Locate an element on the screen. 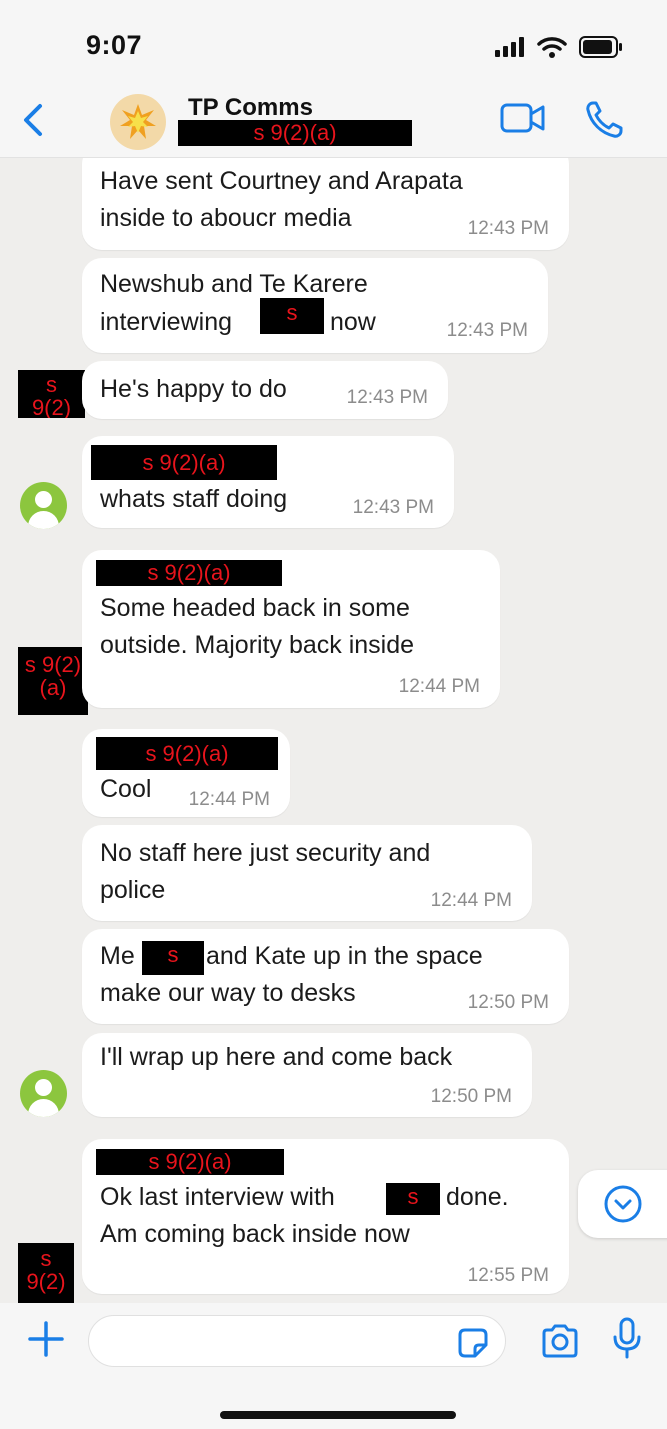  chevron-left-icon is located at coordinates (33, 120).